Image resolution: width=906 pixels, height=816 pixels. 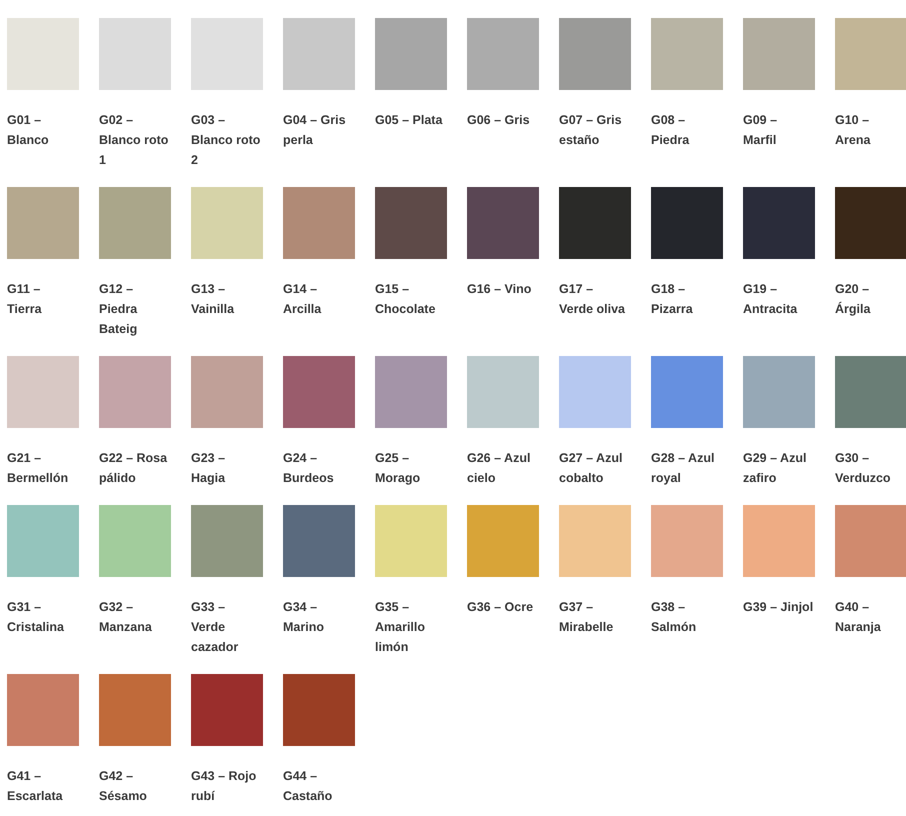 I want to click on swatch-label: G12 – Piedra Bateig, so click(x=118, y=309).